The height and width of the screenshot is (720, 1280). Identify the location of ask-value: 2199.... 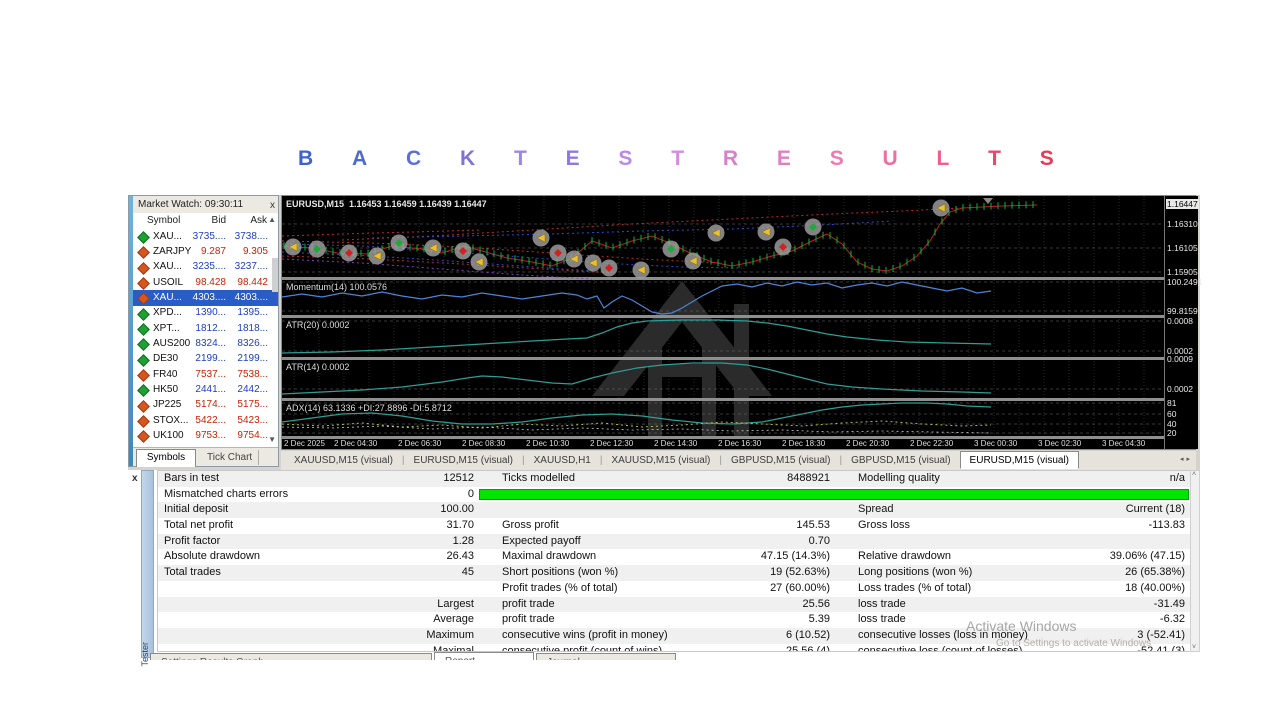
(252, 359).